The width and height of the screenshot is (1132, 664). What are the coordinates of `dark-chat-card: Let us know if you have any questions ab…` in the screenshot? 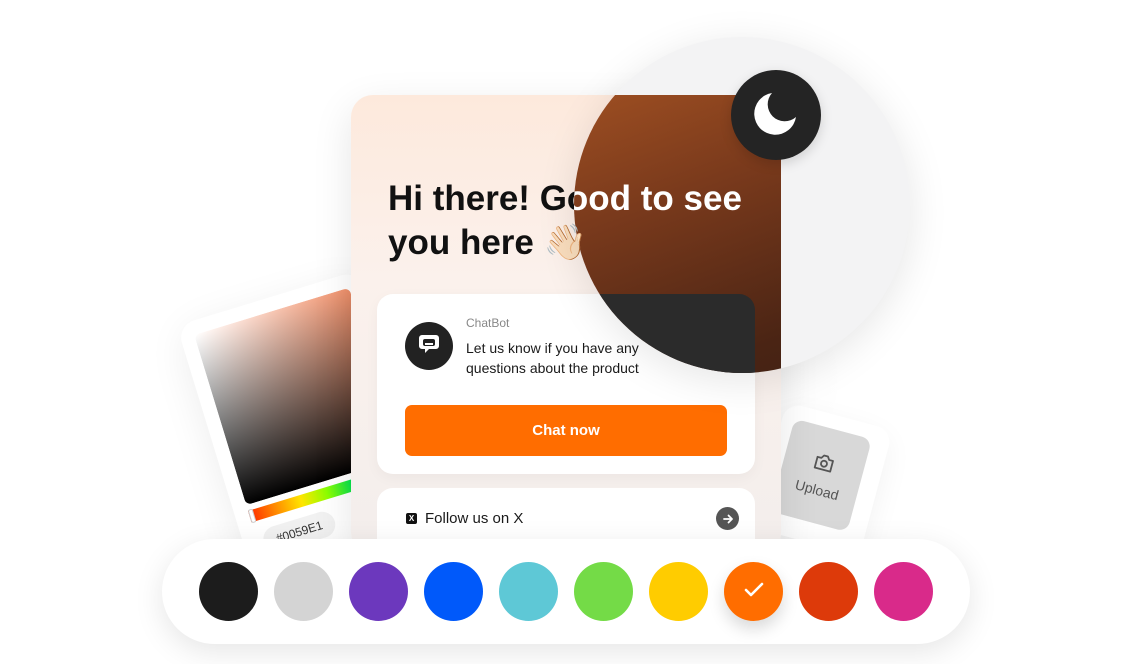 It's located at (664, 333).